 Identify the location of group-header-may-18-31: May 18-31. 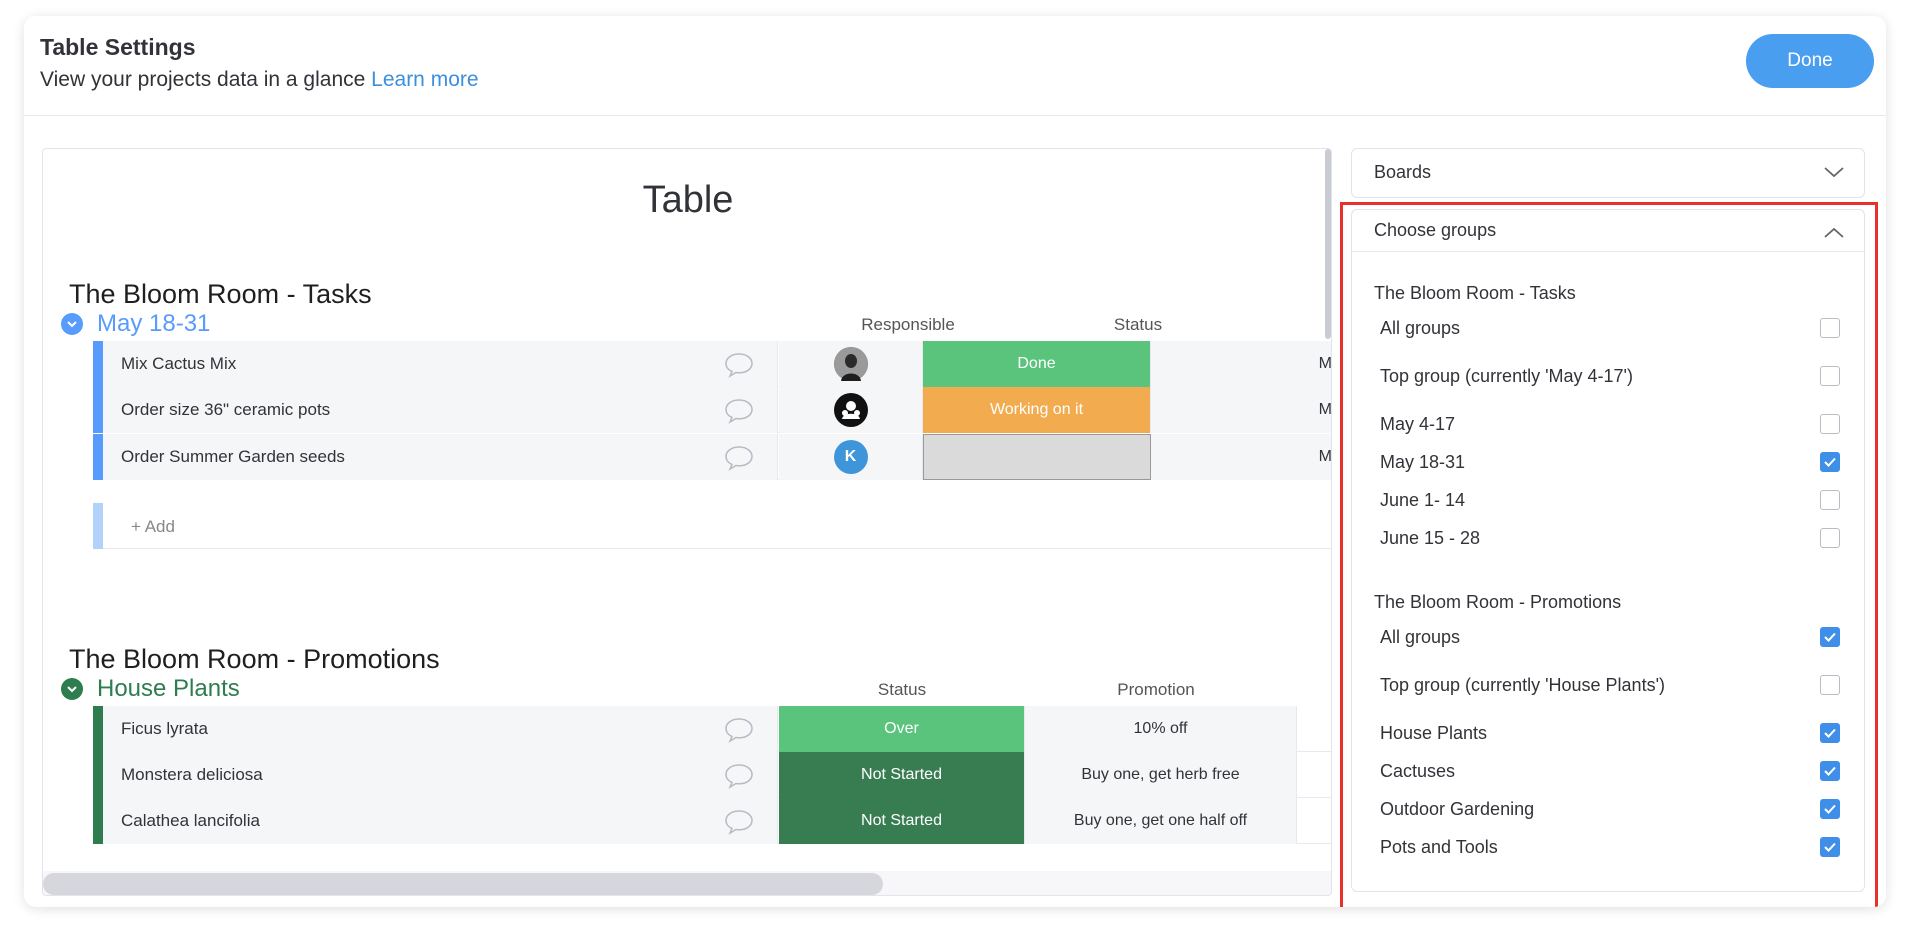
(135, 324).